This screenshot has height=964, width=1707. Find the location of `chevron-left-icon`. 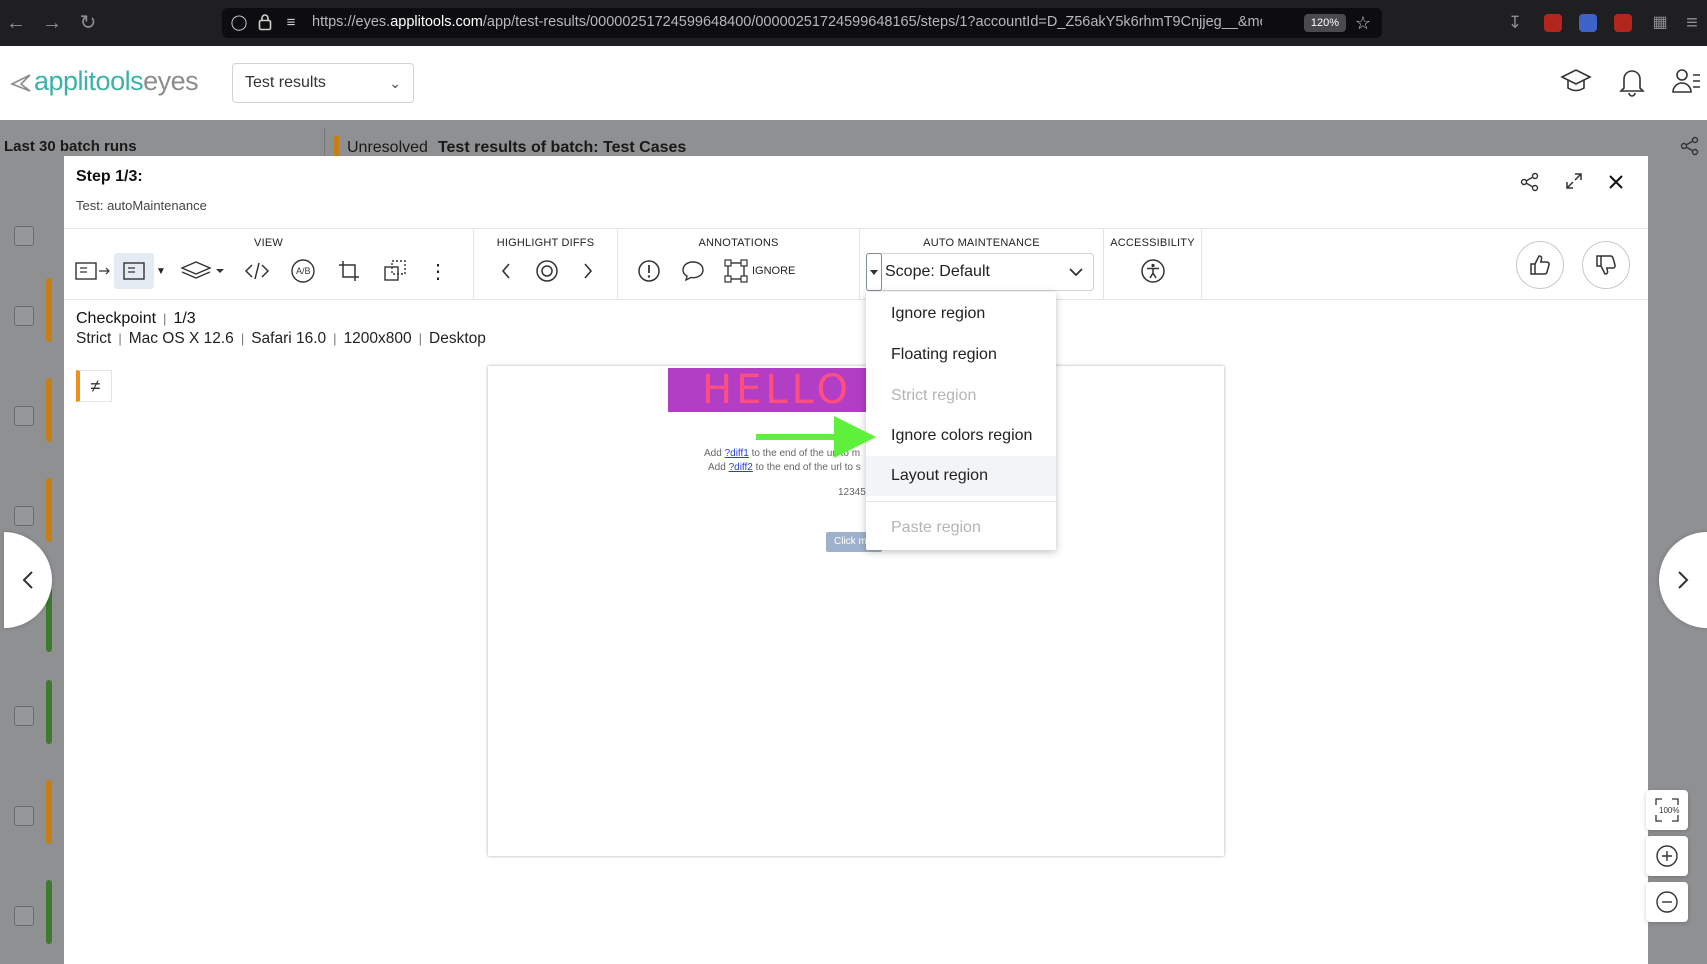

chevron-left-icon is located at coordinates (27, 580).